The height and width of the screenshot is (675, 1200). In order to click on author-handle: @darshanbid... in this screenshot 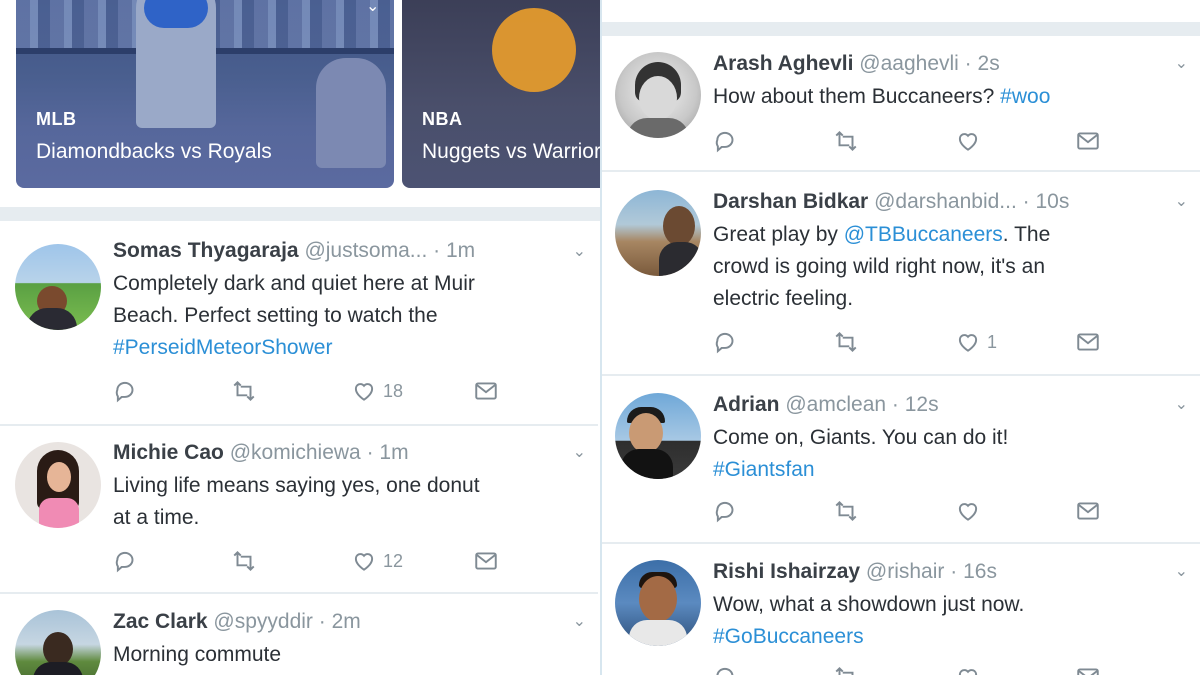, I will do `click(945, 201)`.